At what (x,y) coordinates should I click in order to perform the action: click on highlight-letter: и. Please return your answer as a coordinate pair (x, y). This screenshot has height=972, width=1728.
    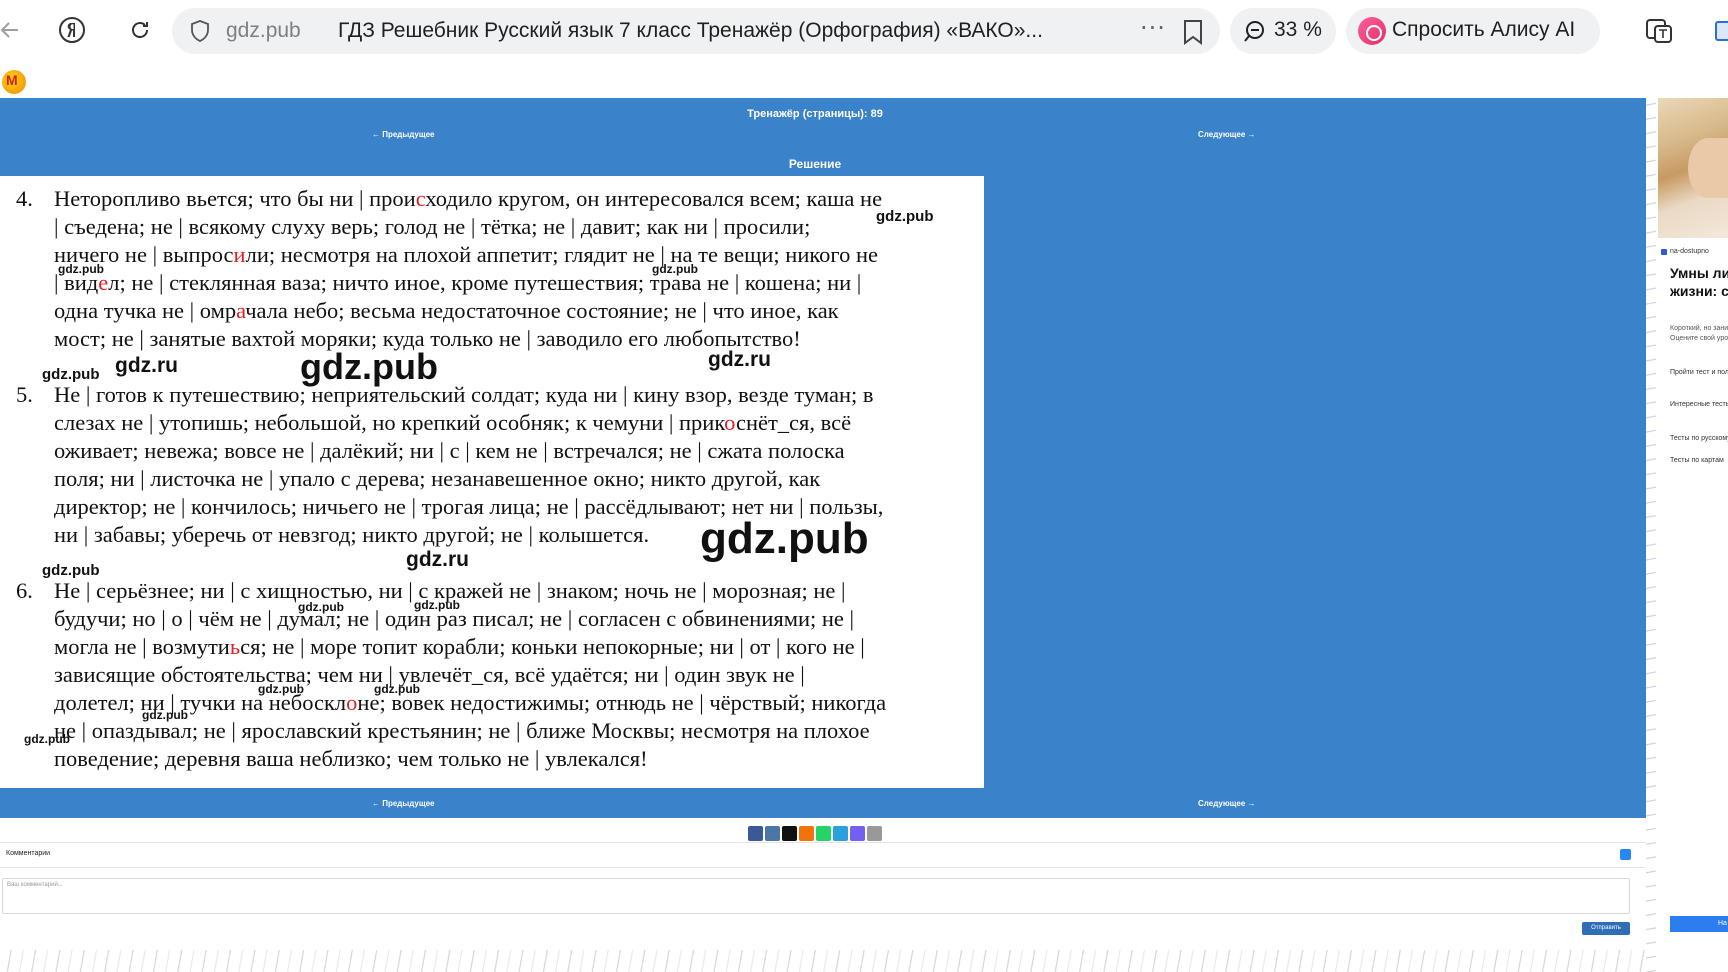
    Looking at the image, I should click on (239, 254).